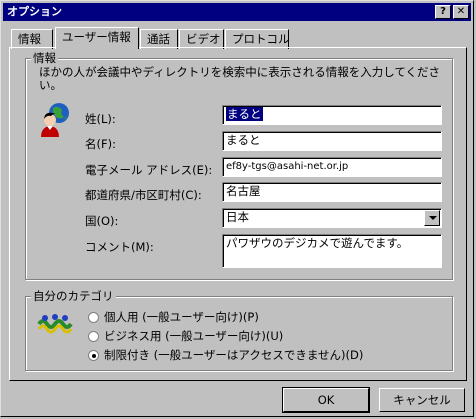 The image size is (476, 419). I want to click on country-value: 日本, so click(237, 217).